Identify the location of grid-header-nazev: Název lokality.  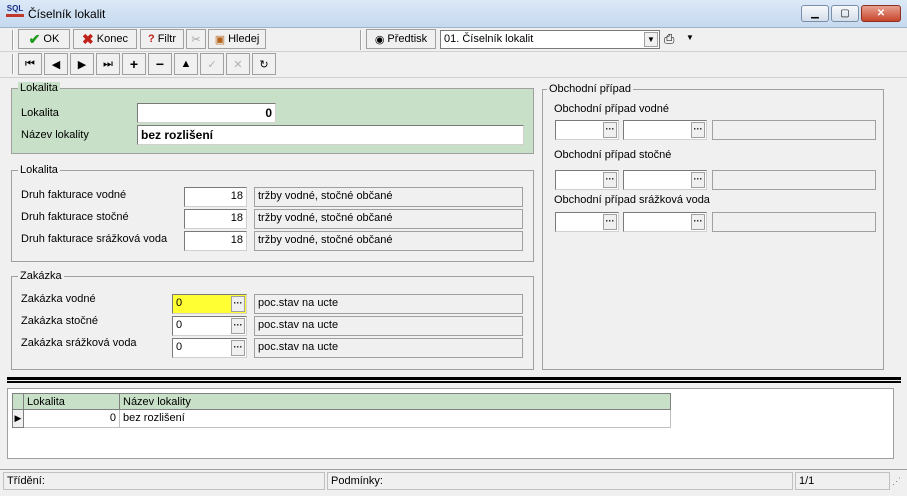
(395, 401).